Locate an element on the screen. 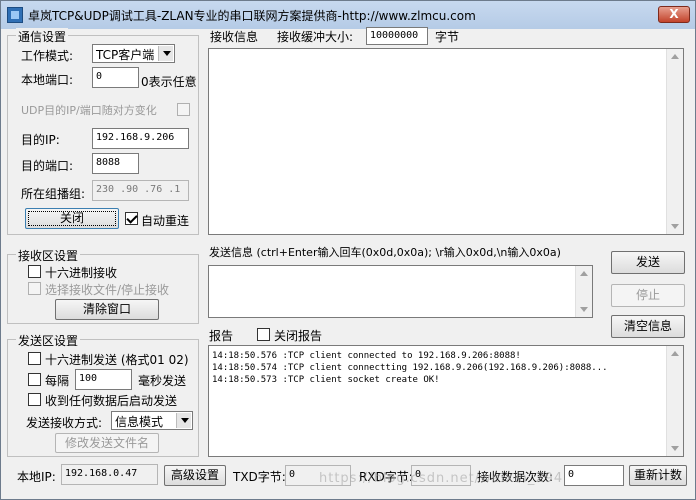  receive-file-label: 选择接收文件/停止接收 is located at coordinates (107, 290).